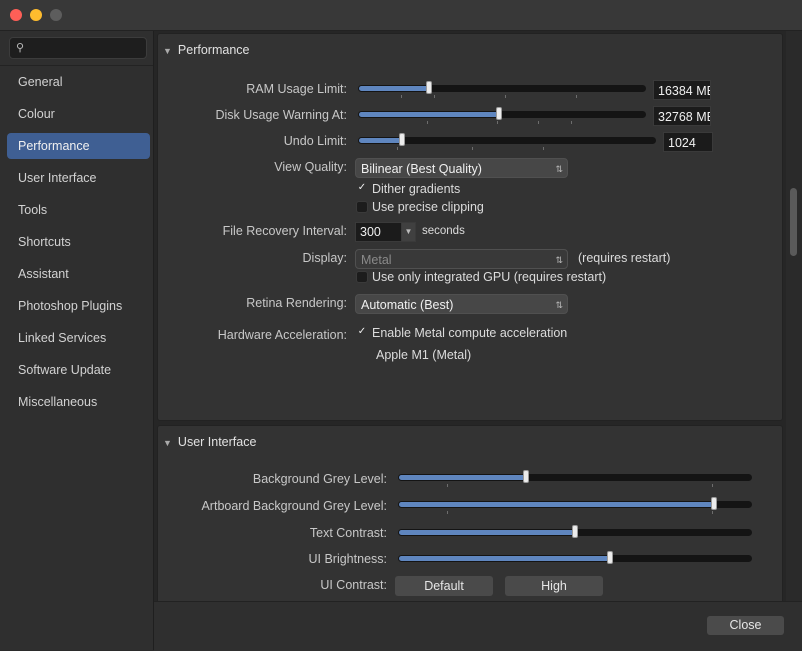  Describe the element at coordinates (461, 304) in the screenshot. I see `retina-select: Automatic (Best) ⇅` at that location.